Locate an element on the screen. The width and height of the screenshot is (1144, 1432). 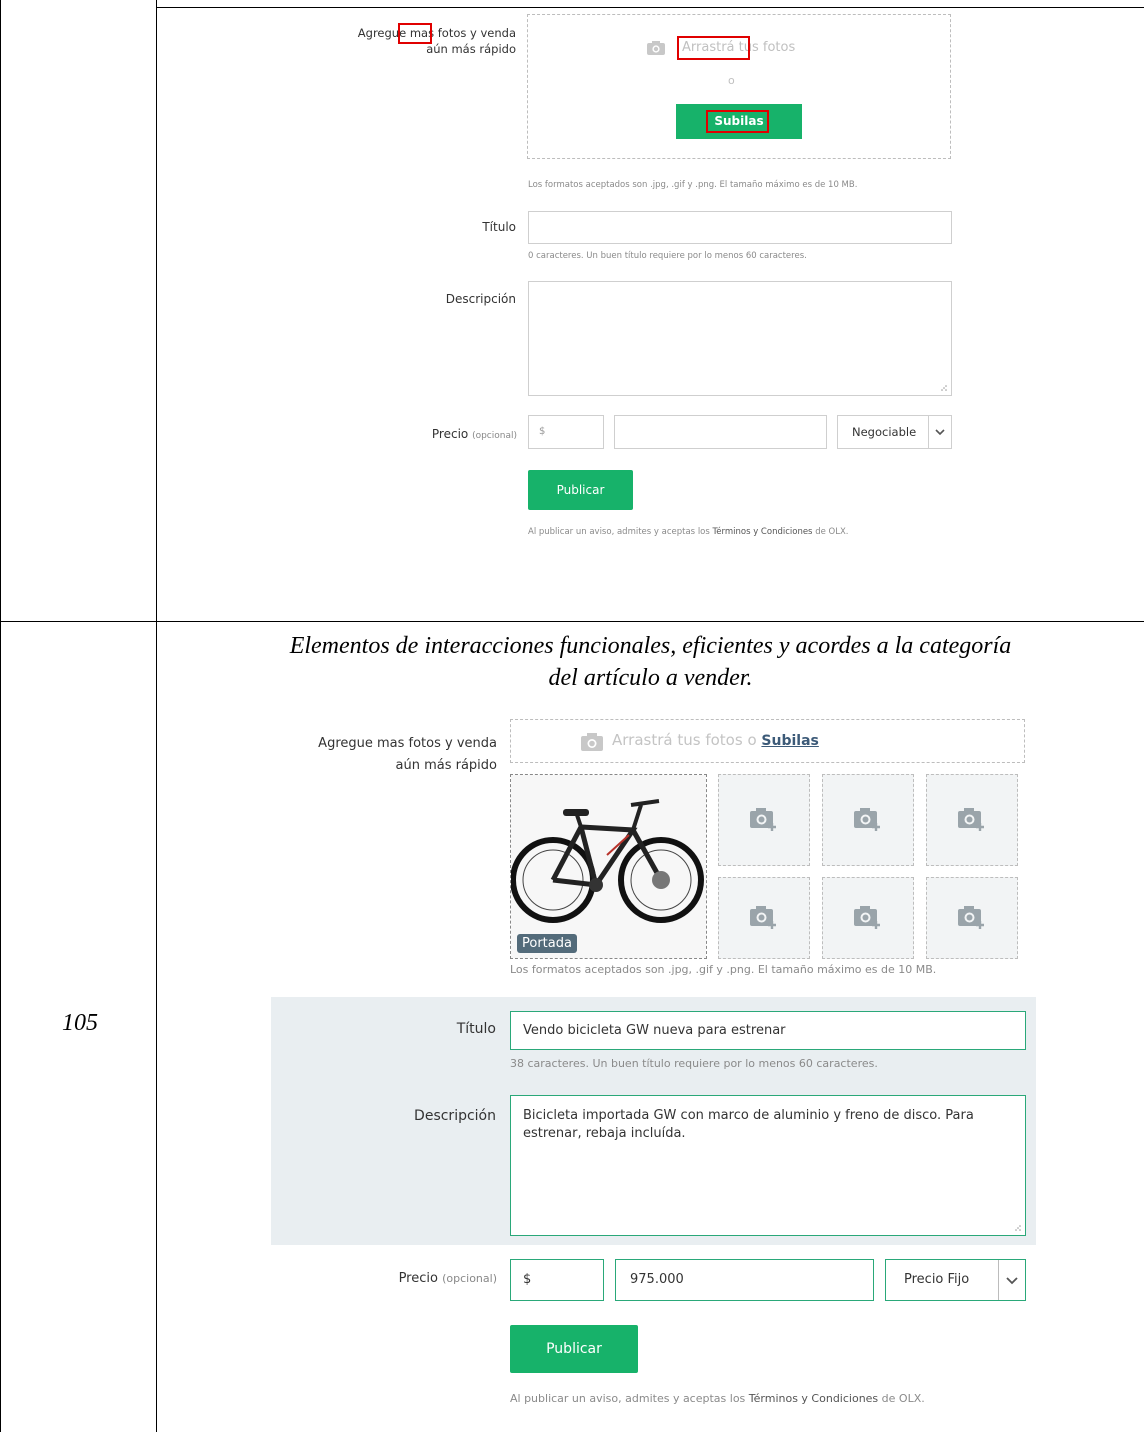
drag-text-2: Arrastrá tus fotos o Subilas is located at coordinates (715, 740).